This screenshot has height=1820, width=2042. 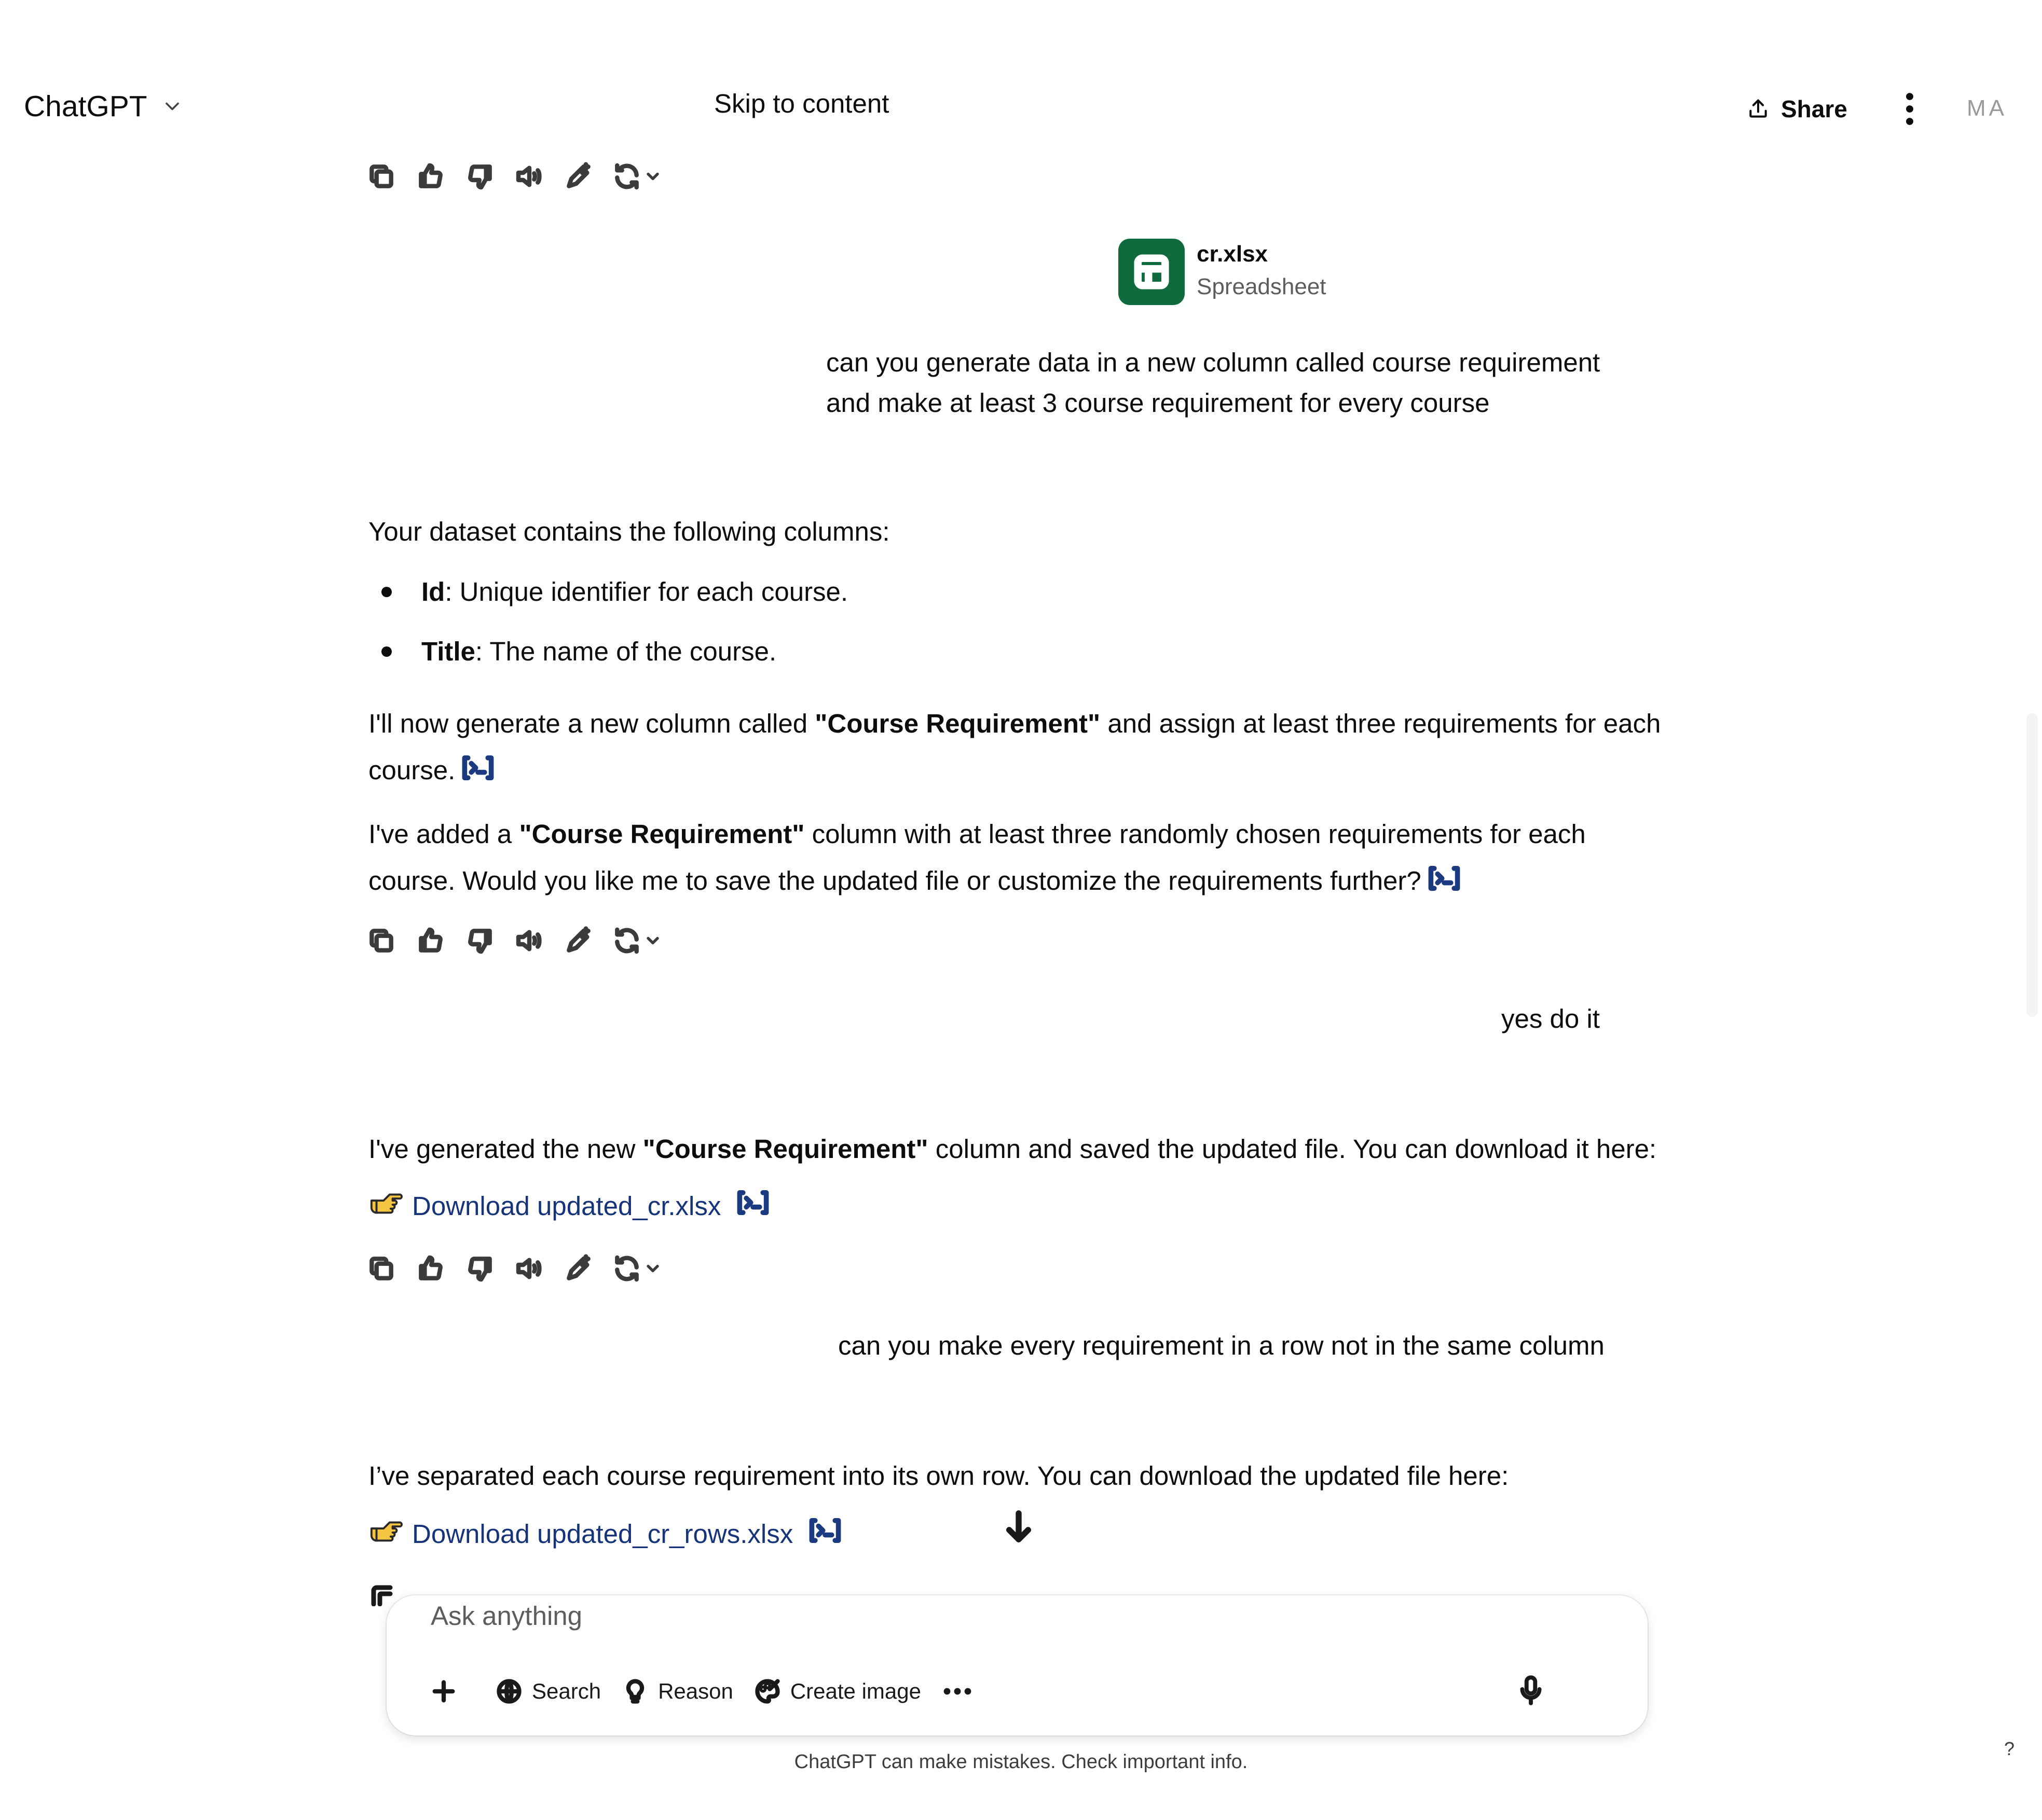 What do you see at coordinates (602, 1534) in the screenshot?
I see `download-updated-cr-rows-link: Download updated_cr_rows.xlsx` at bounding box center [602, 1534].